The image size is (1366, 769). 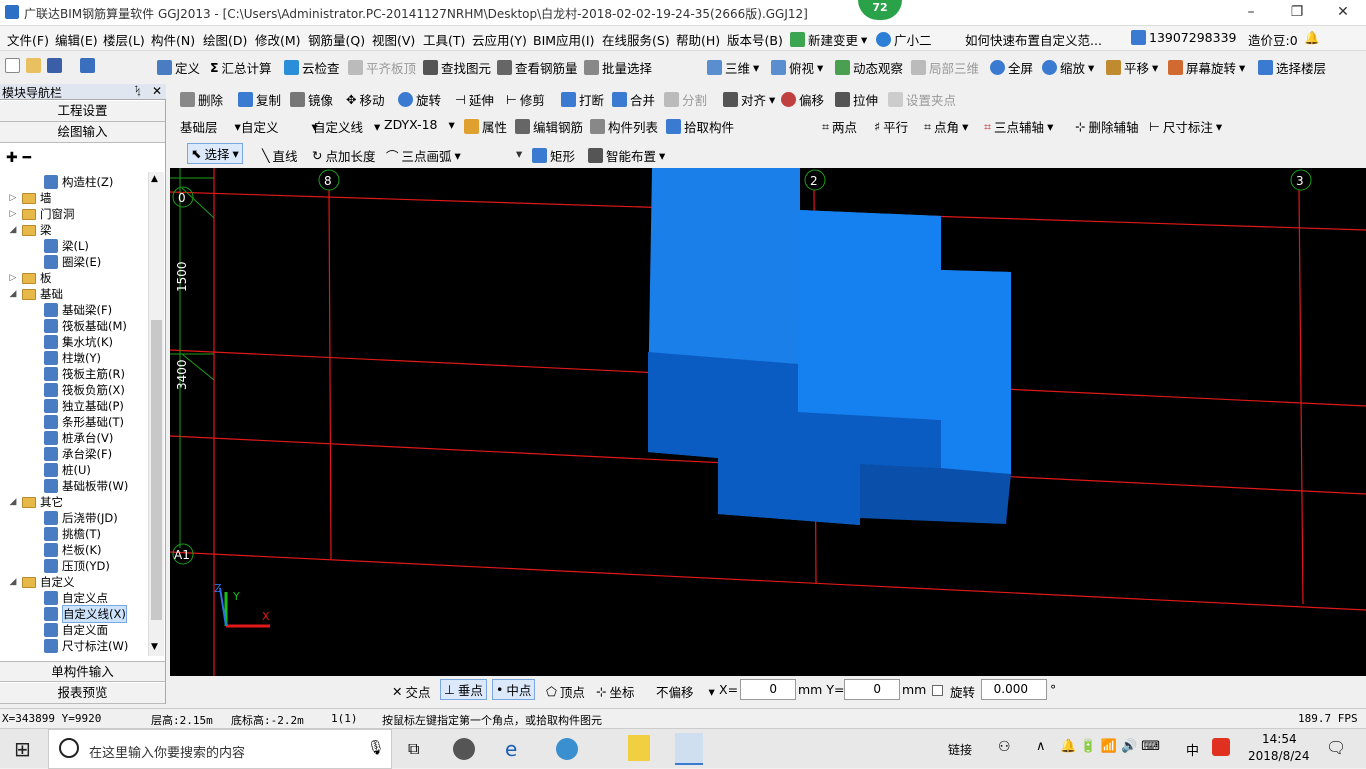 I want to click on x-input: 0, so click(x=768, y=689).